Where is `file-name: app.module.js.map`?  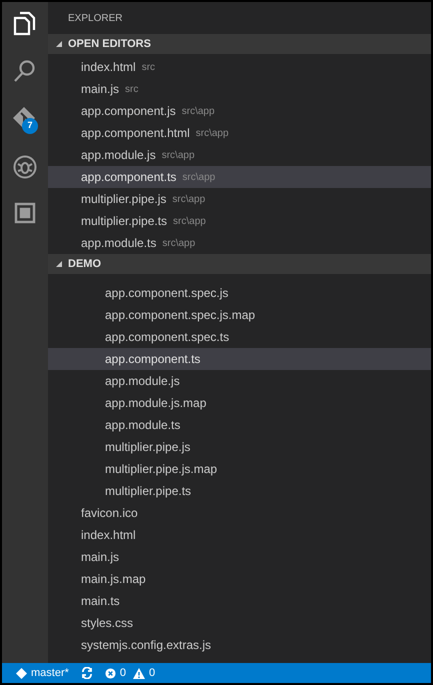
file-name: app.module.js.map is located at coordinates (155, 403).